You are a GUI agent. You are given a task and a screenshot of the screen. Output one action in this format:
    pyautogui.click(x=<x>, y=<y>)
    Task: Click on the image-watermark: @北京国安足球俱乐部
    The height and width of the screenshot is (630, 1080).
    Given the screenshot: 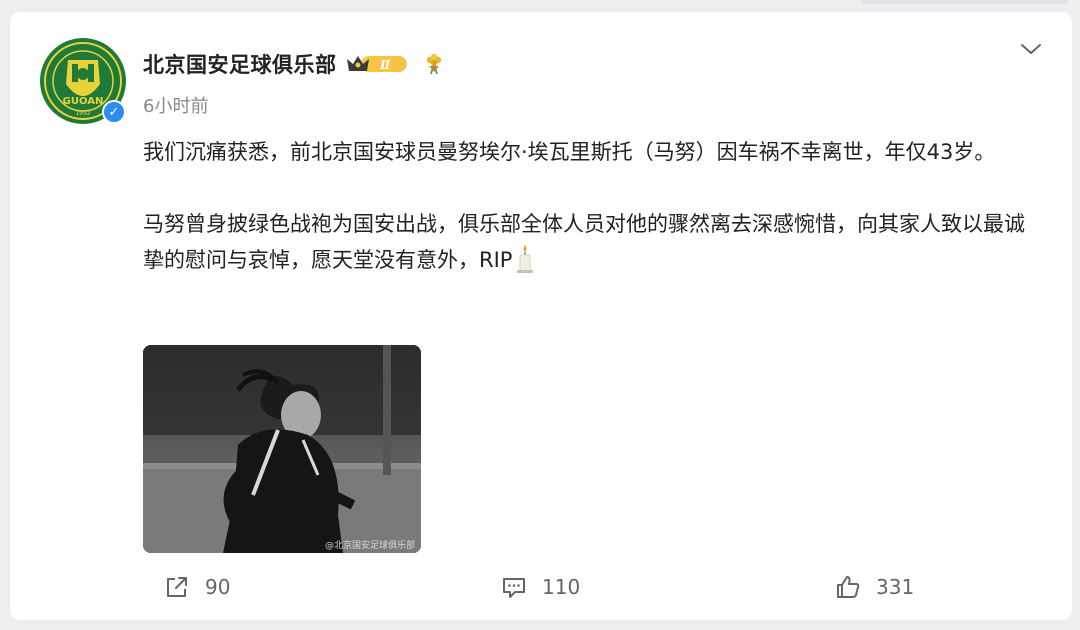 What is the action you would take?
    pyautogui.click(x=369, y=546)
    